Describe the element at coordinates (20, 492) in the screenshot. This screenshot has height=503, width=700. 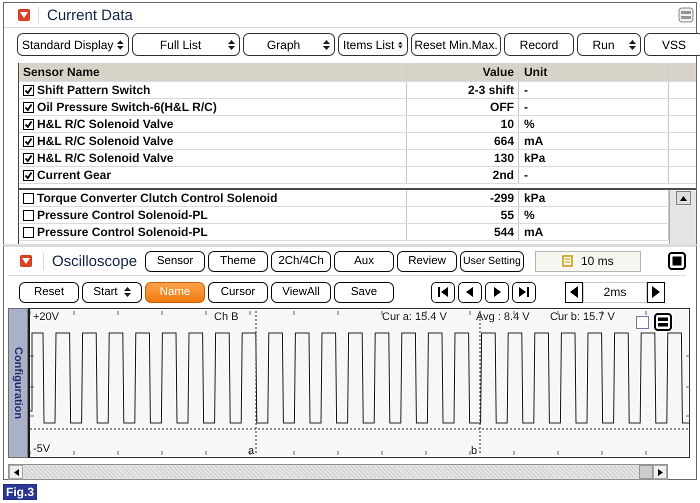
I see `figure-label: Fig.3` at that location.